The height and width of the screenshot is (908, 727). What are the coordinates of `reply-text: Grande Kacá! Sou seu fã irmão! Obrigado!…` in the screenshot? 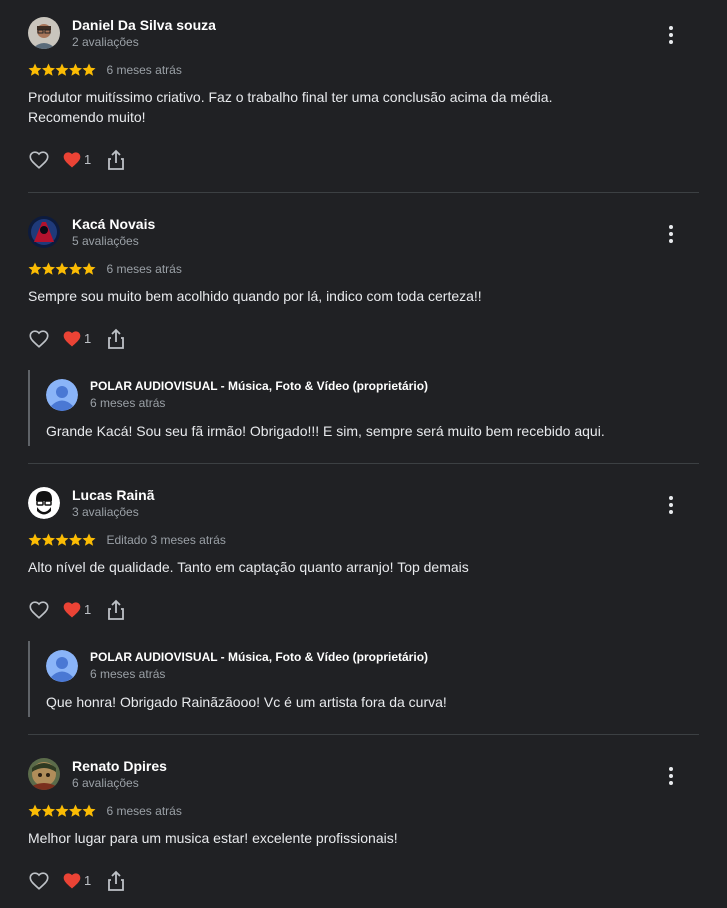 It's located at (325, 431).